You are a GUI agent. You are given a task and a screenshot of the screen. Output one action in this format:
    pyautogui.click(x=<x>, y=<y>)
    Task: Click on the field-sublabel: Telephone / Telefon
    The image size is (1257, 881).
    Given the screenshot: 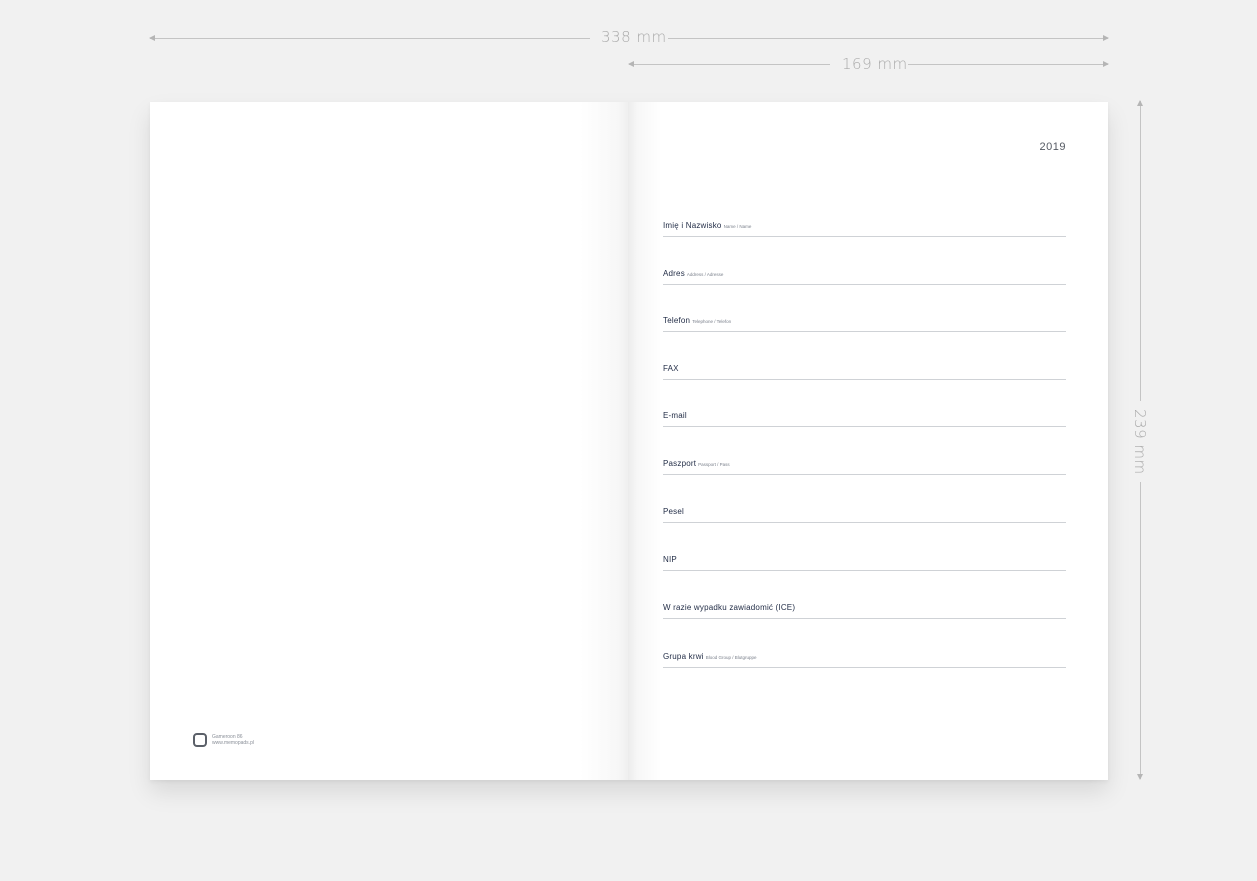 What is the action you would take?
    pyautogui.click(x=712, y=321)
    